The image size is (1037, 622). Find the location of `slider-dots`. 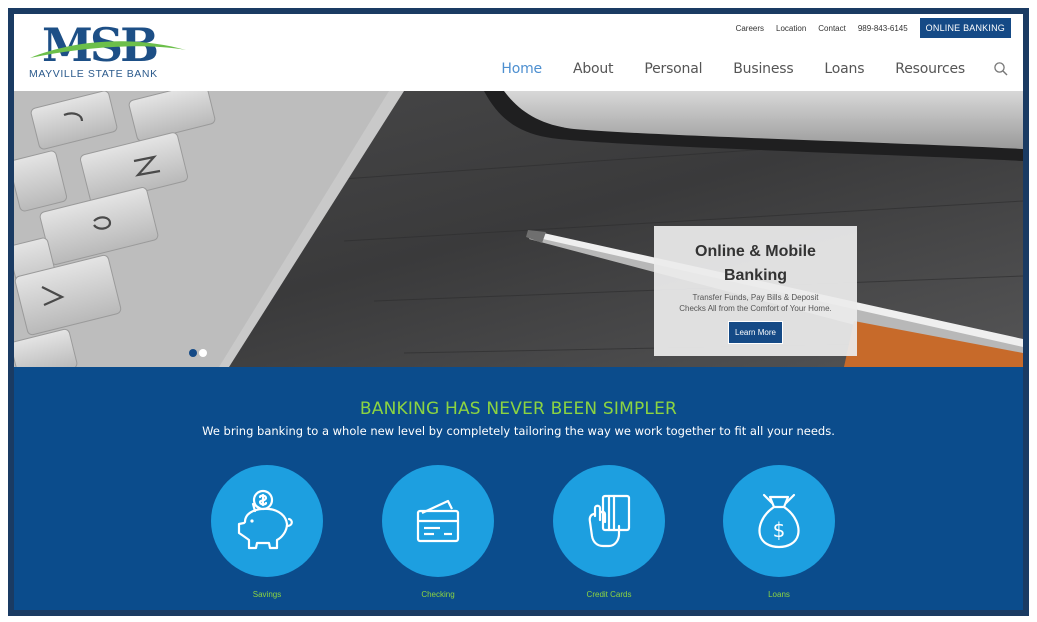

slider-dots is located at coordinates (199, 353).